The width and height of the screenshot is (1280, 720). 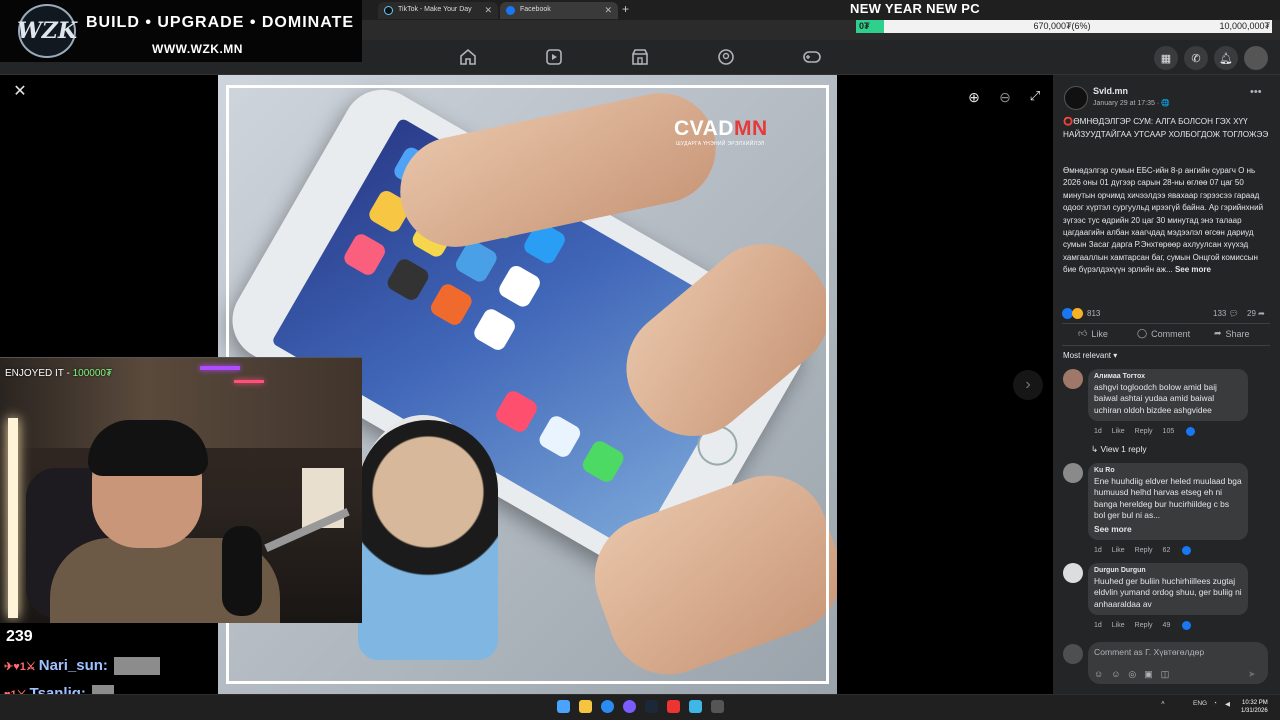 I want to click on view-replies-link: ↳ View 1 reply, so click(x=1119, y=449).